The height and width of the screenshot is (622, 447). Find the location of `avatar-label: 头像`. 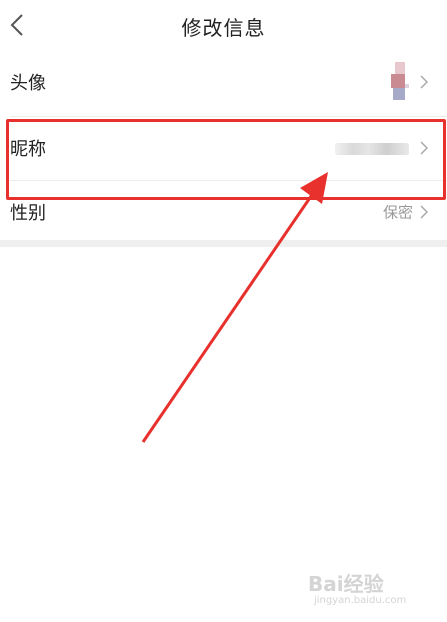

avatar-label: 头像 is located at coordinates (28, 83).